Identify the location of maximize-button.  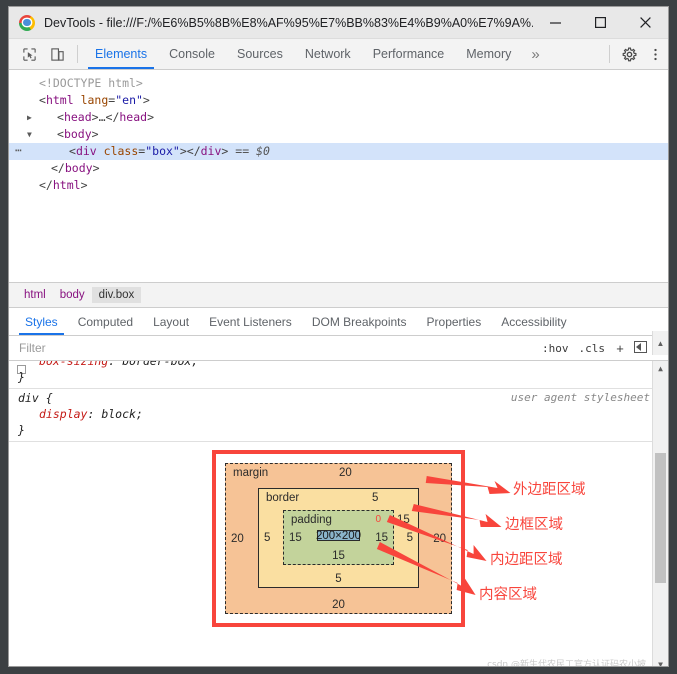
(600, 22).